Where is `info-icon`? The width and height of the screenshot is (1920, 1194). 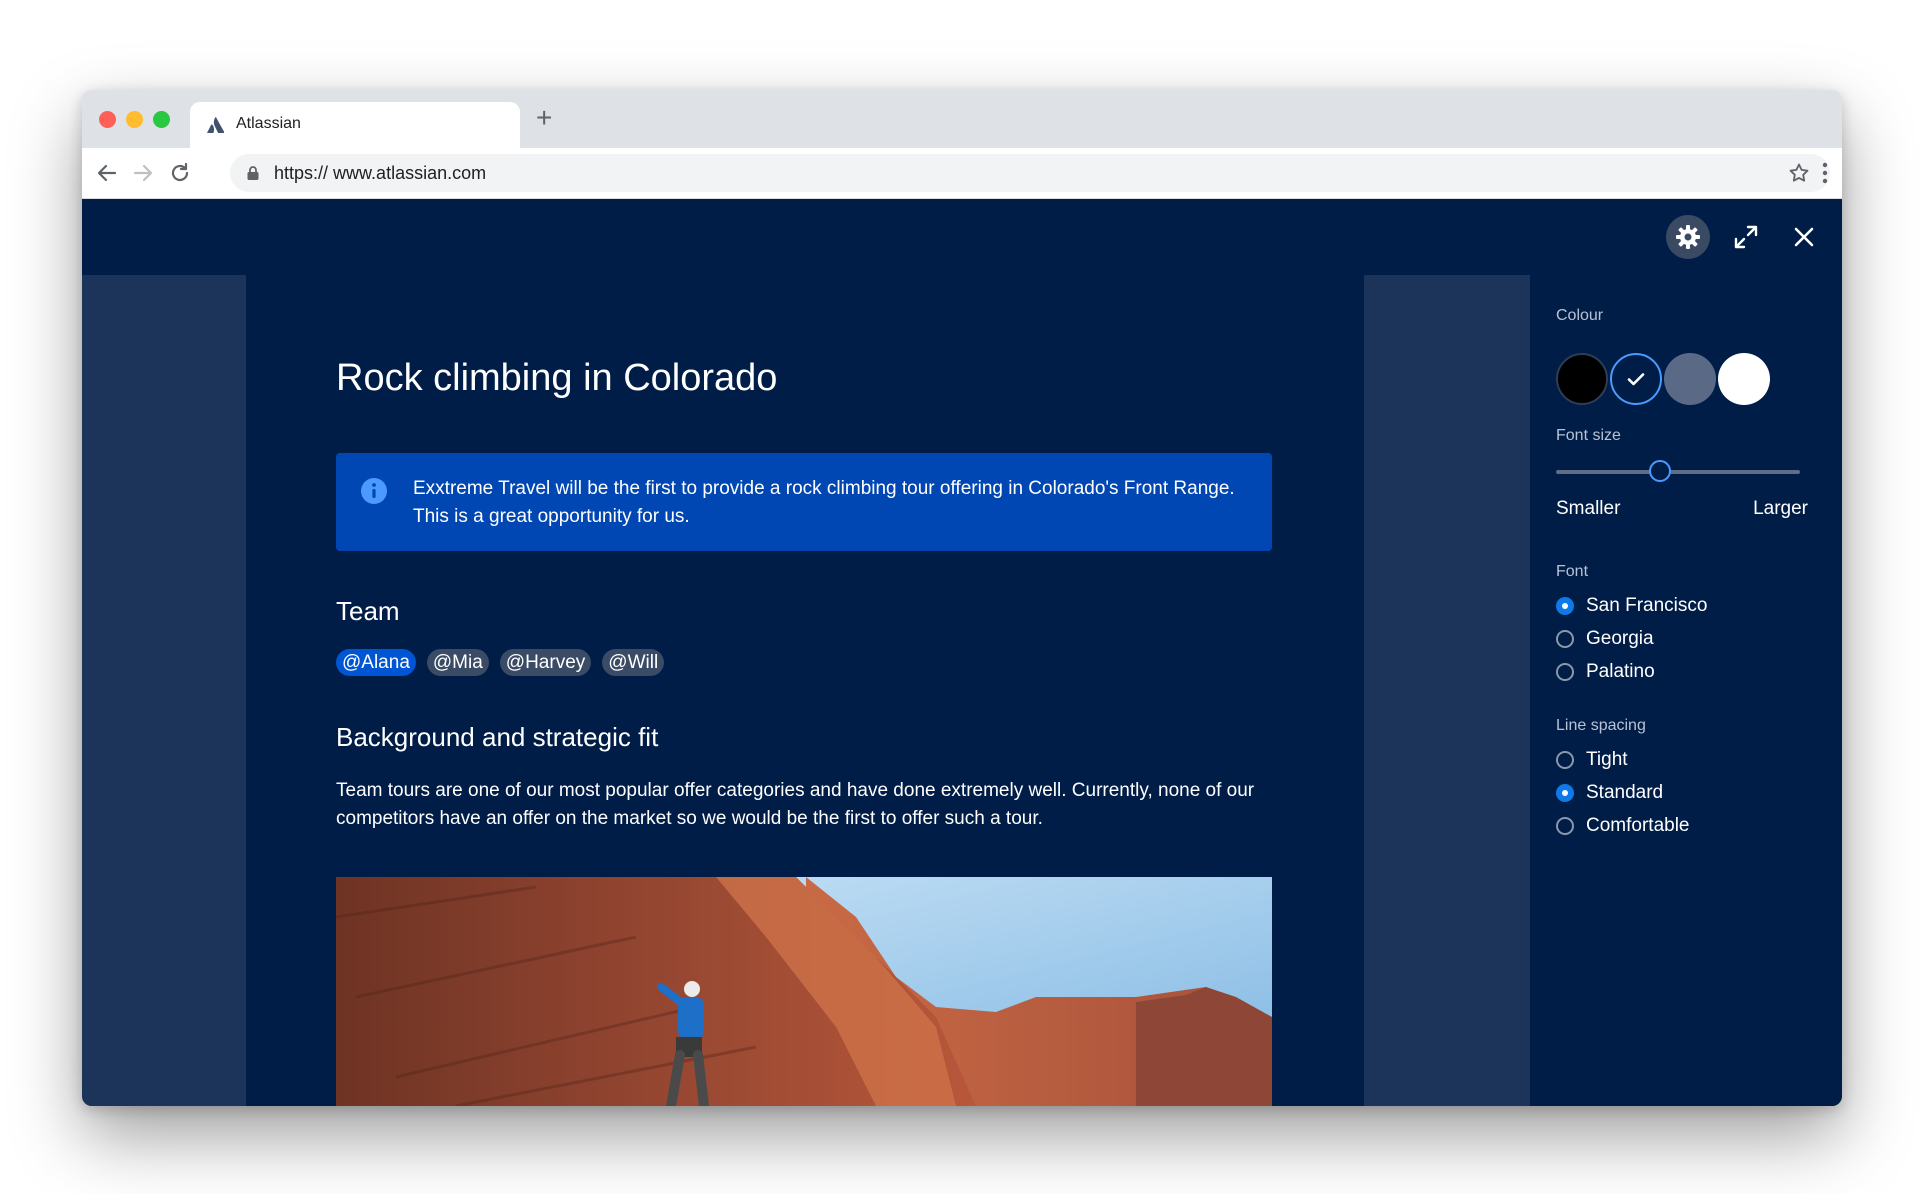
info-icon is located at coordinates (374, 491).